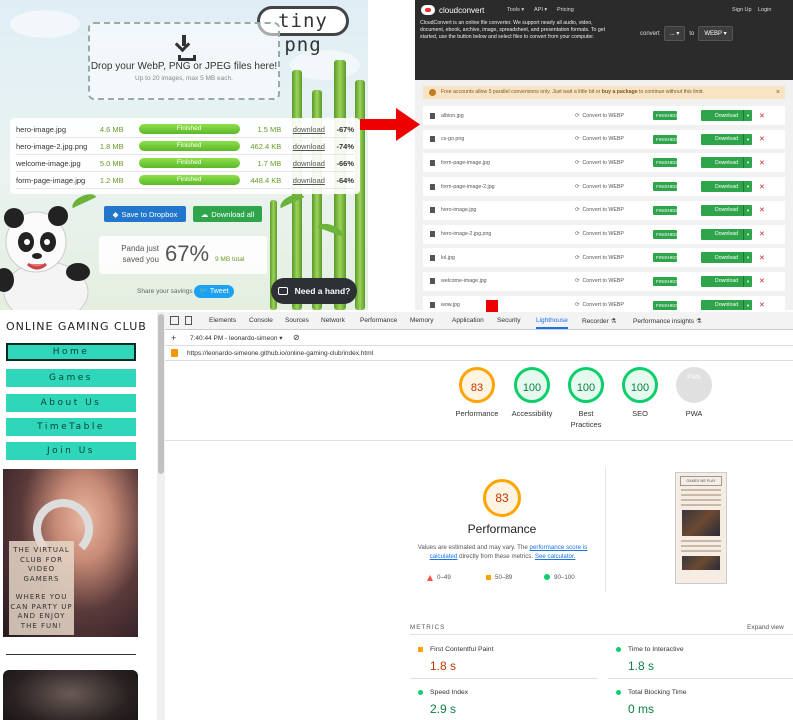  Describe the element at coordinates (184, 78) in the screenshot. I see `dropzone-subtitle: Up to 20 images, max 5 MB each.` at that location.